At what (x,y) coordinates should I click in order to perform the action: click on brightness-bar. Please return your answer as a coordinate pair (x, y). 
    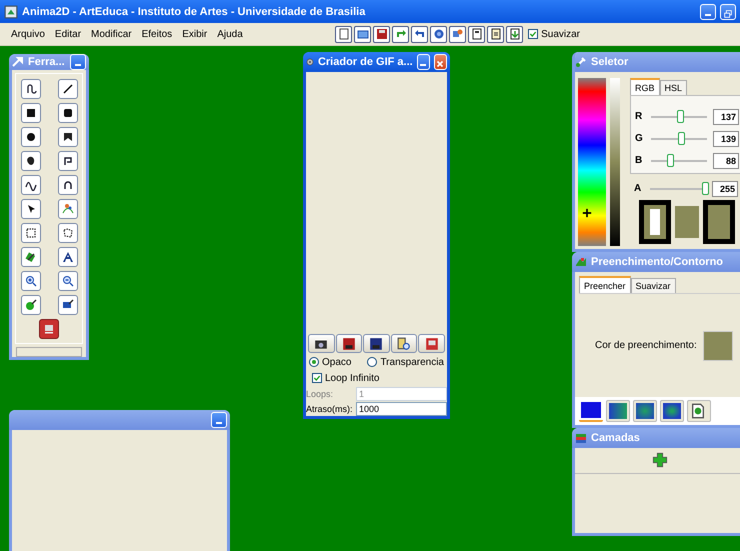
    Looking at the image, I should click on (615, 162).